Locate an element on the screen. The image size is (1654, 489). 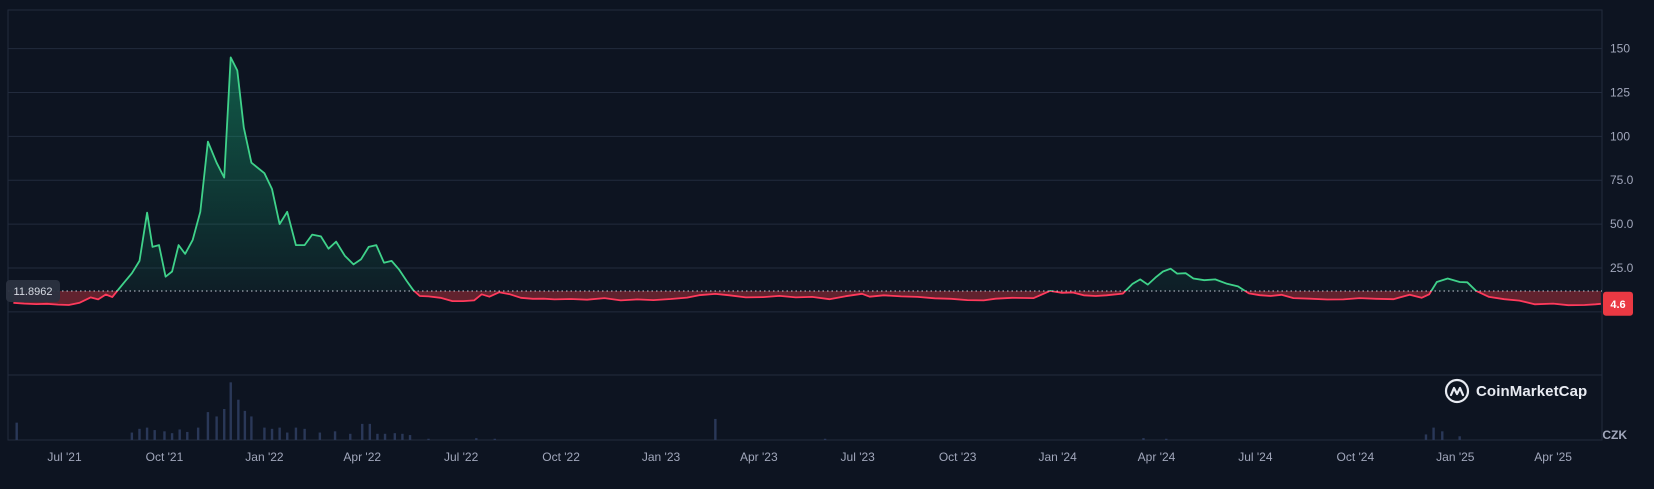
x-tick-label: Apr '24 is located at coordinates (1157, 457).